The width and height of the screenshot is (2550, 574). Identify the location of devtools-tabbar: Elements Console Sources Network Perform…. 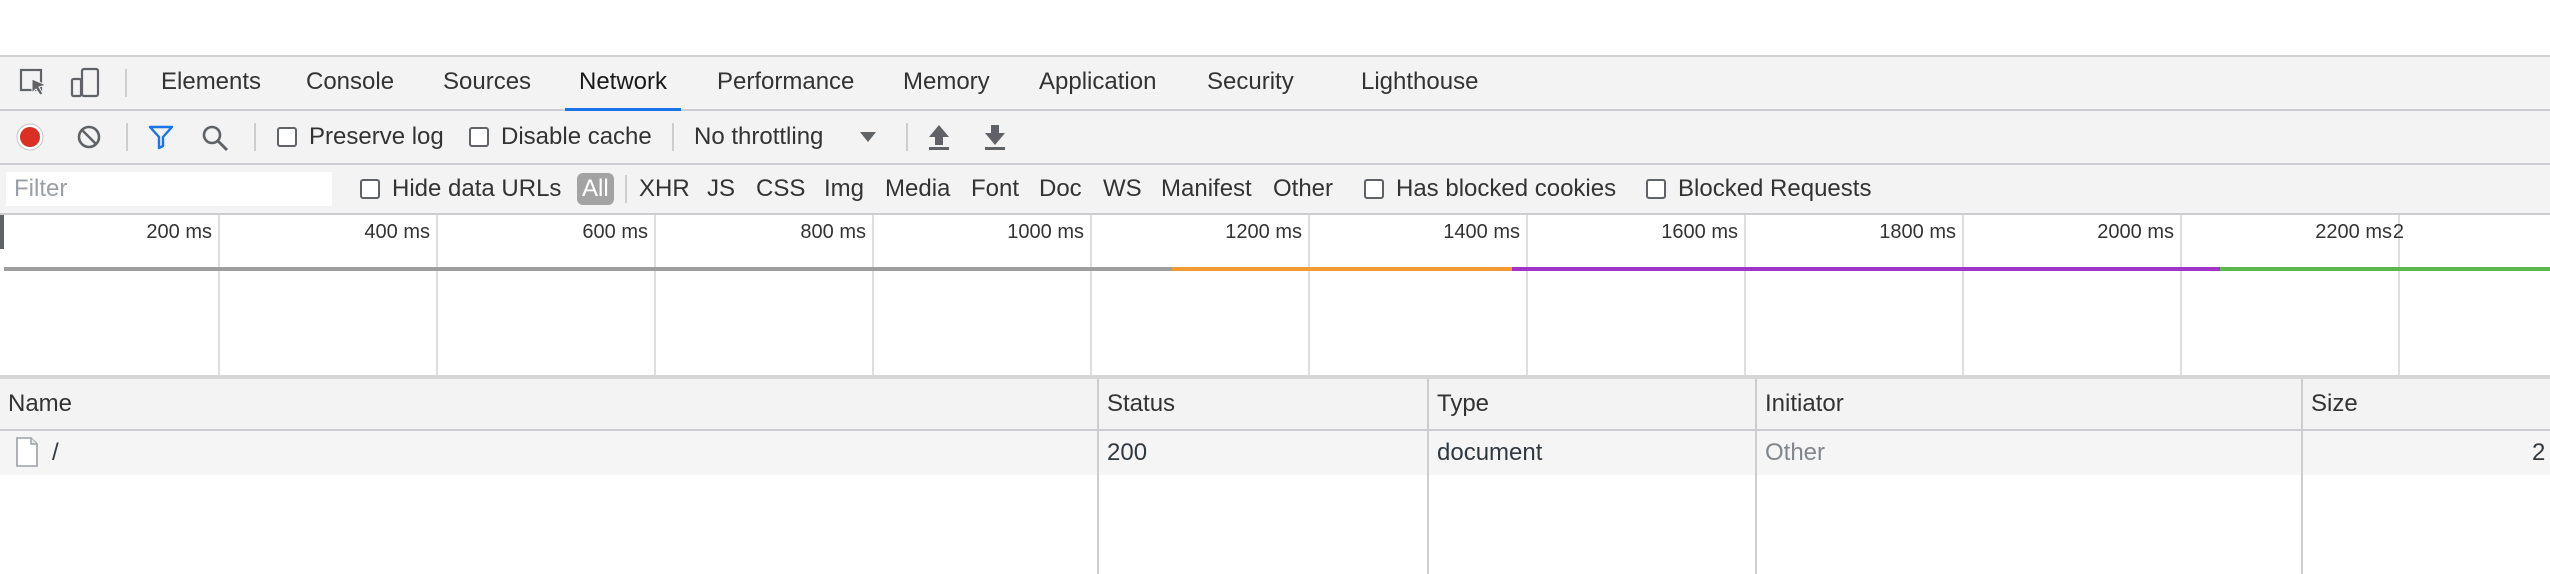
(1275, 84).